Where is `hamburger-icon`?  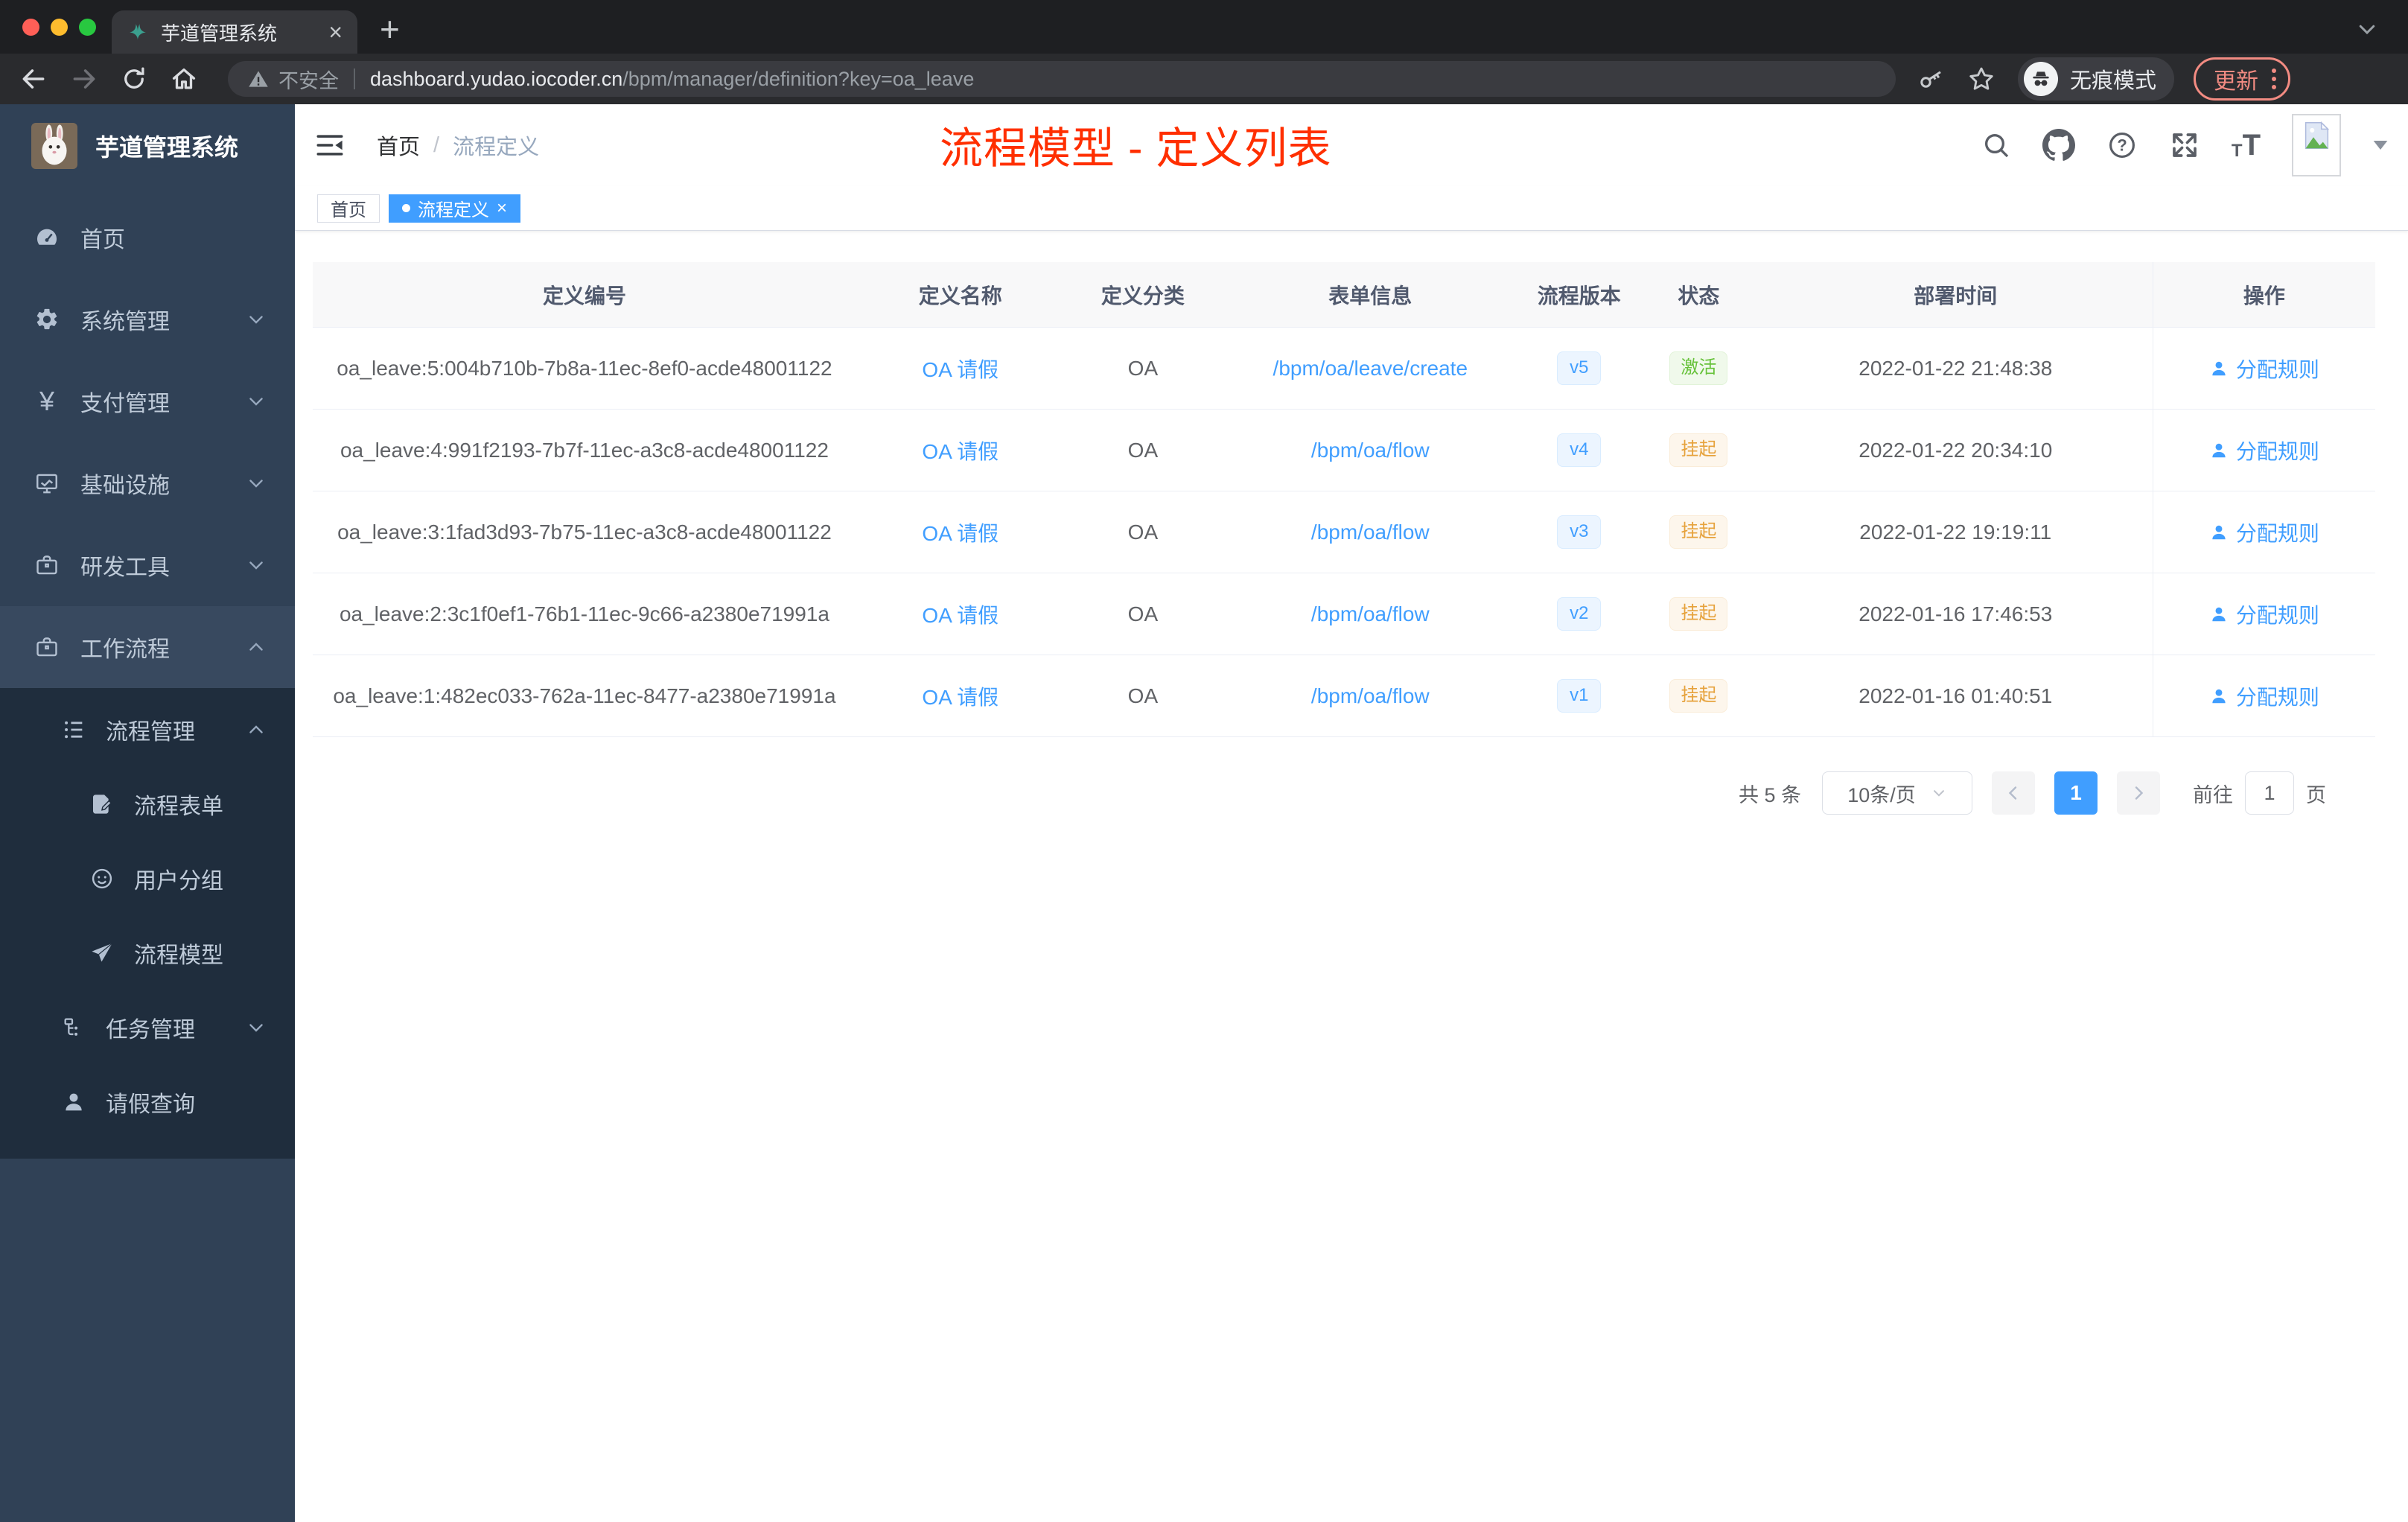 hamburger-icon is located at coordinates (329, 145).